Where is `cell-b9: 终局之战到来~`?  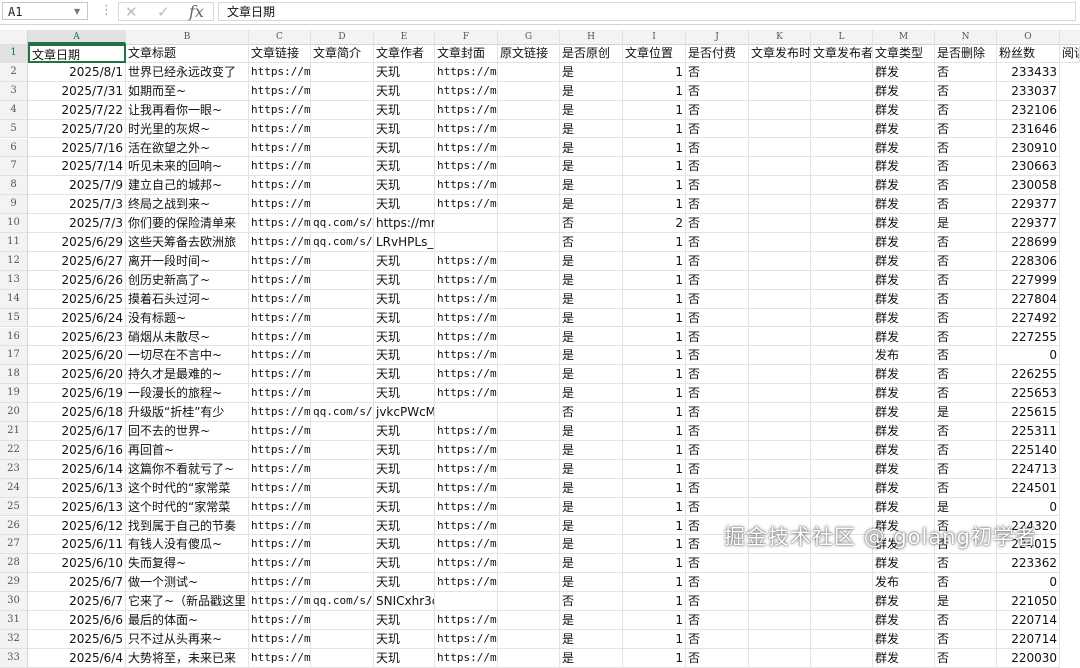 cell-b9: 终局之战到来~ is located at coordinates (187, 205).